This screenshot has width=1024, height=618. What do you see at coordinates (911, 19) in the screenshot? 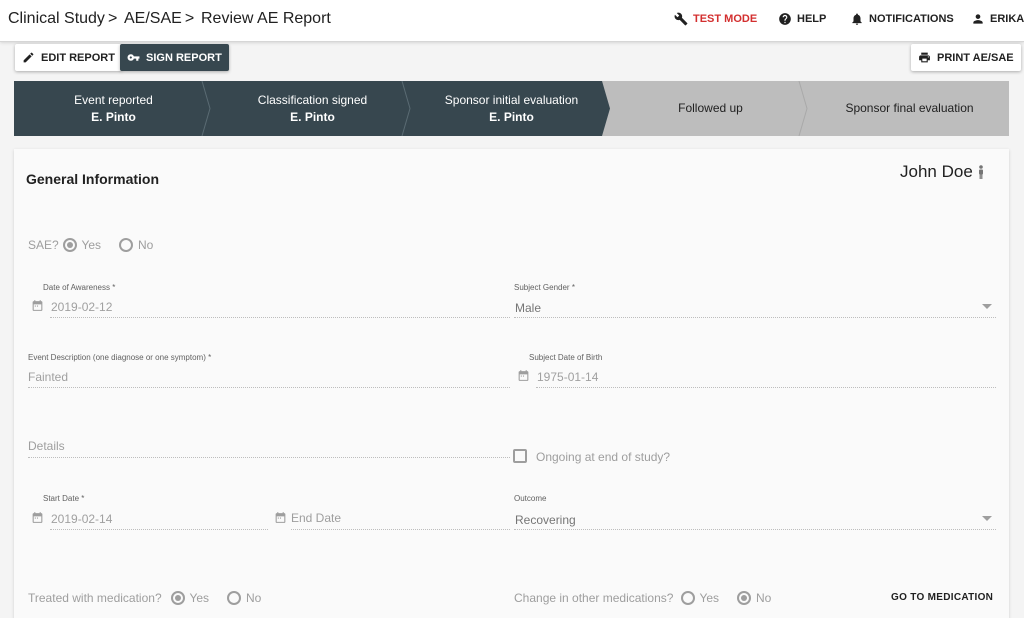
I see `notifications-label: NOTIFICATIONS` at bounding box center [911, 19].